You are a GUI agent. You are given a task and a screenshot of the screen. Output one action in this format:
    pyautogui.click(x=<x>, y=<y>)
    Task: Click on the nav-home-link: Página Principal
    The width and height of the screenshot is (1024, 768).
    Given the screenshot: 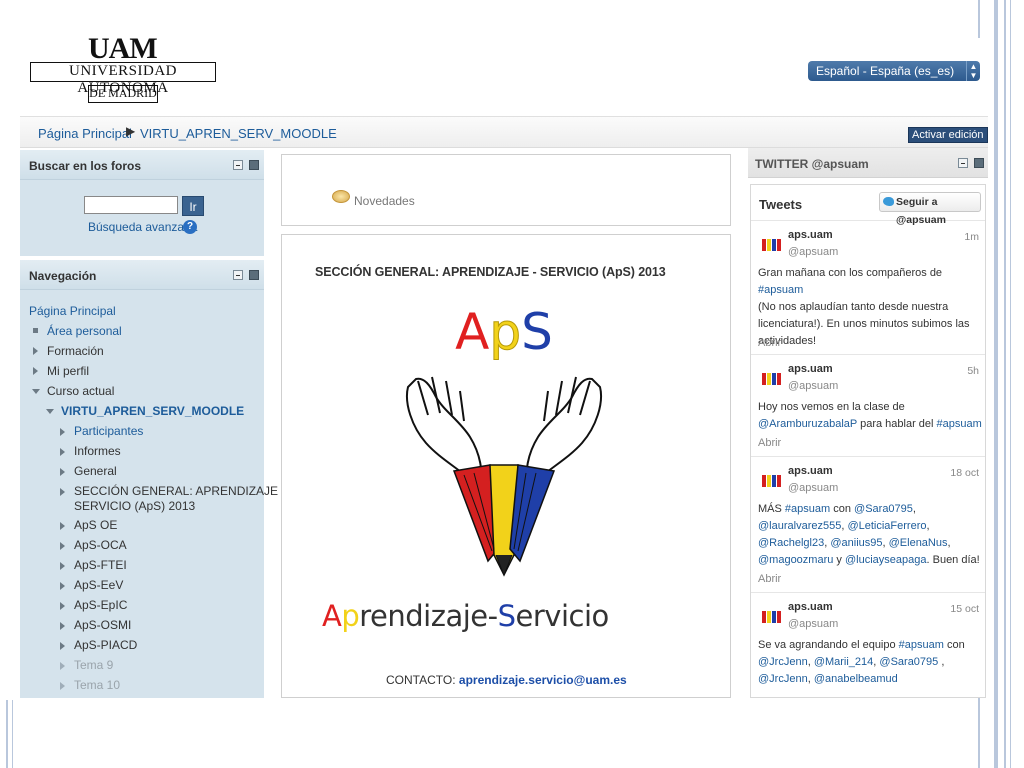 What is the action you would take?
    pyautogui.click(x=72, y=311)
    